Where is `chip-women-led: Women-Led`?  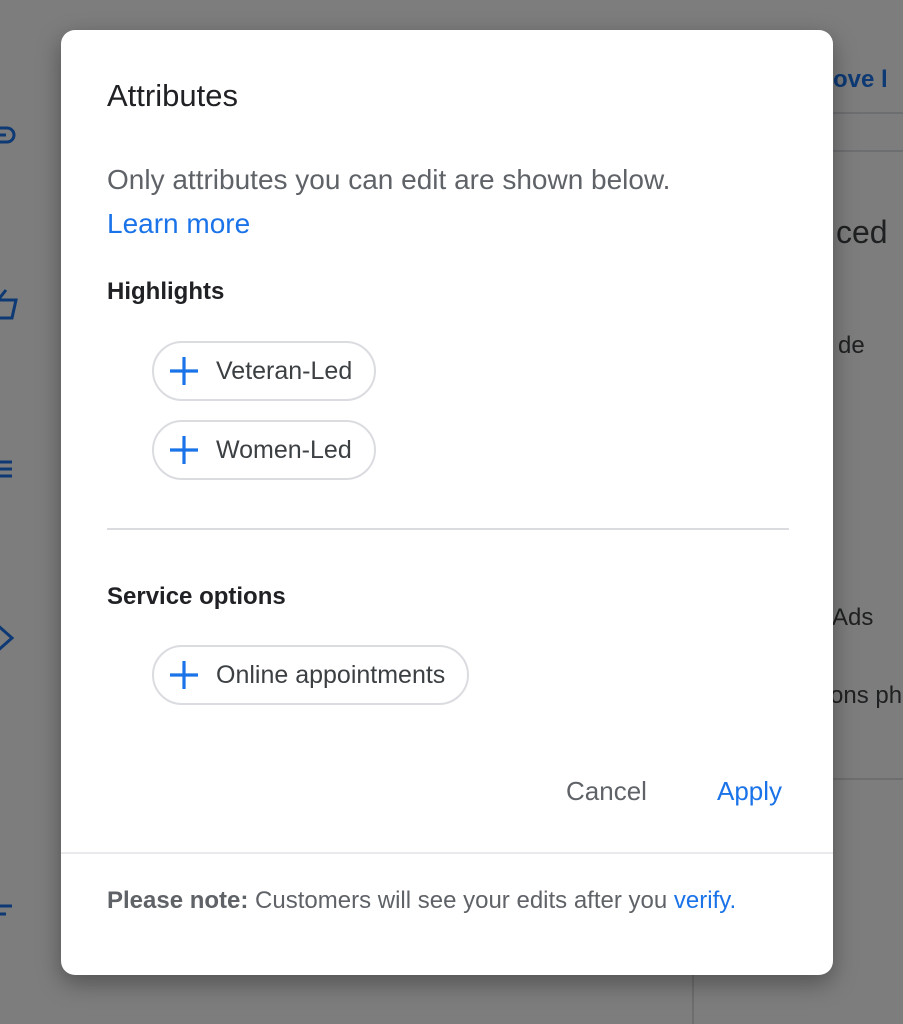 chip-women-led: Women-Led is located at coordinates (264, 450).